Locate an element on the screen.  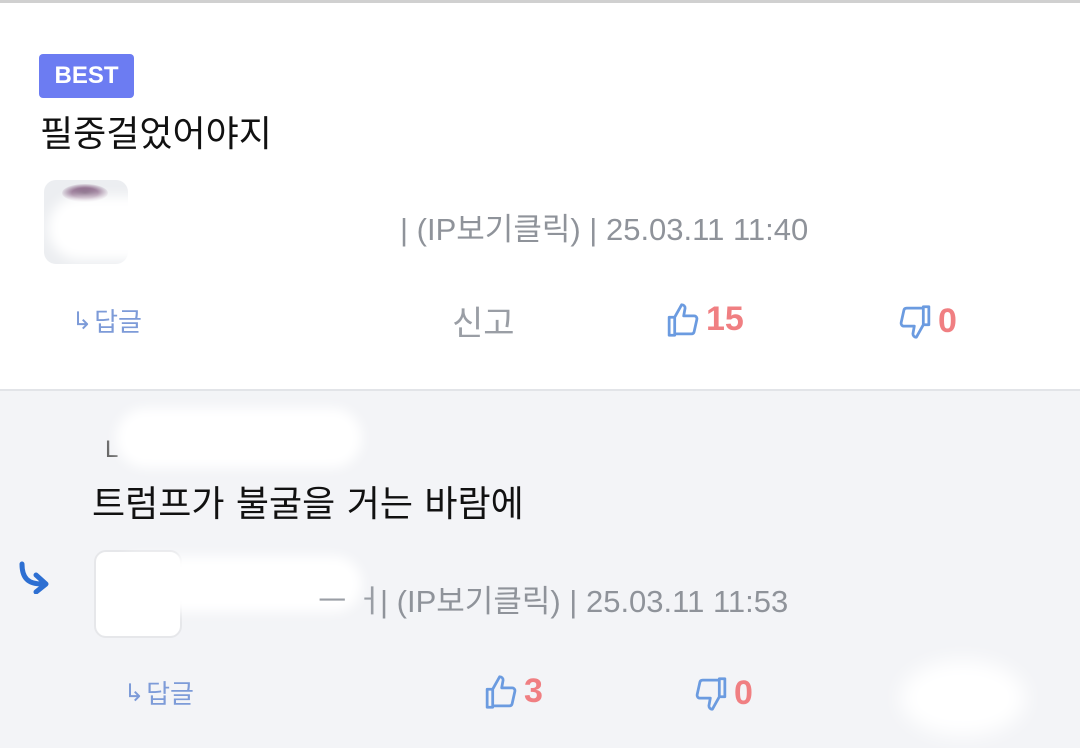
reply-button: ↳ 답글 is located at coordinates (107, 320).